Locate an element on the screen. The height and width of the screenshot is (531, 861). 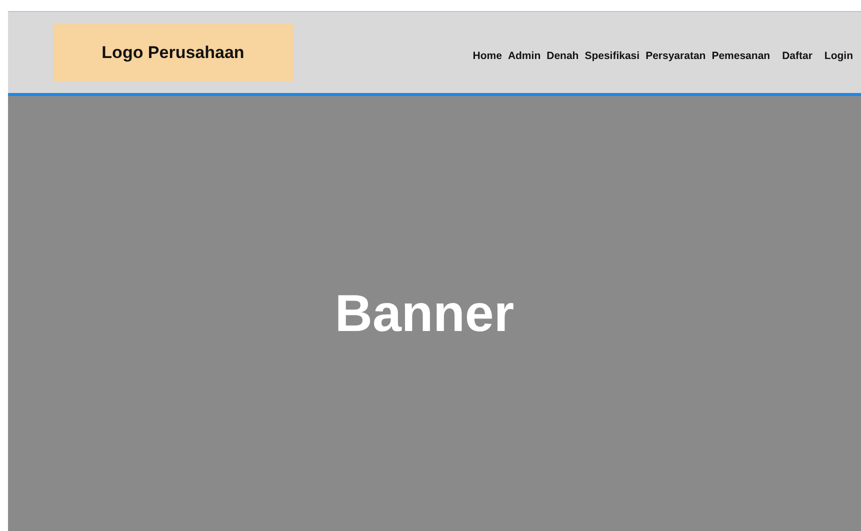
nav-link: Daftar is located at coordinates (797, 56).